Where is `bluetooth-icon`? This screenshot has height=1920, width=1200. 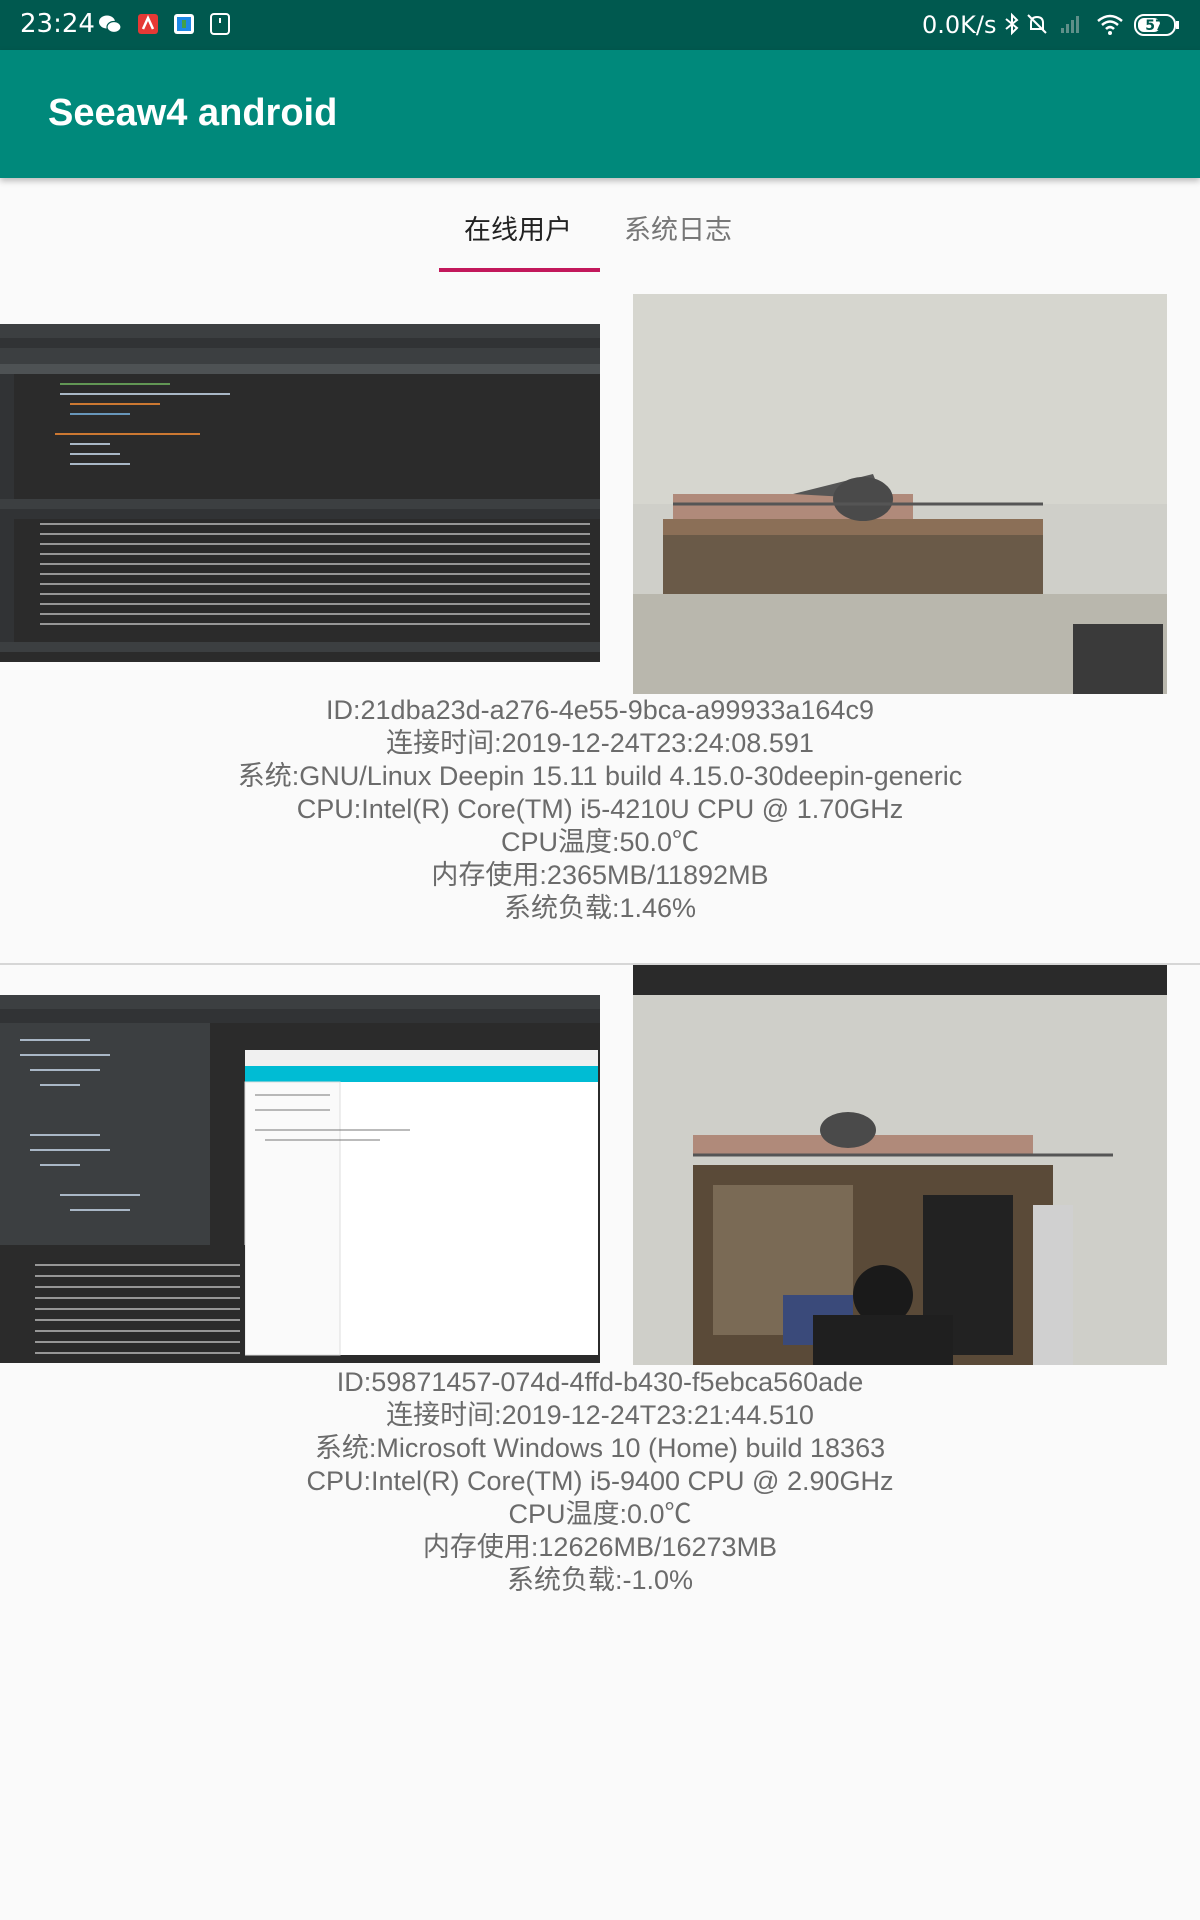 bluetooth-icon is located at coordinates (1012, 24).